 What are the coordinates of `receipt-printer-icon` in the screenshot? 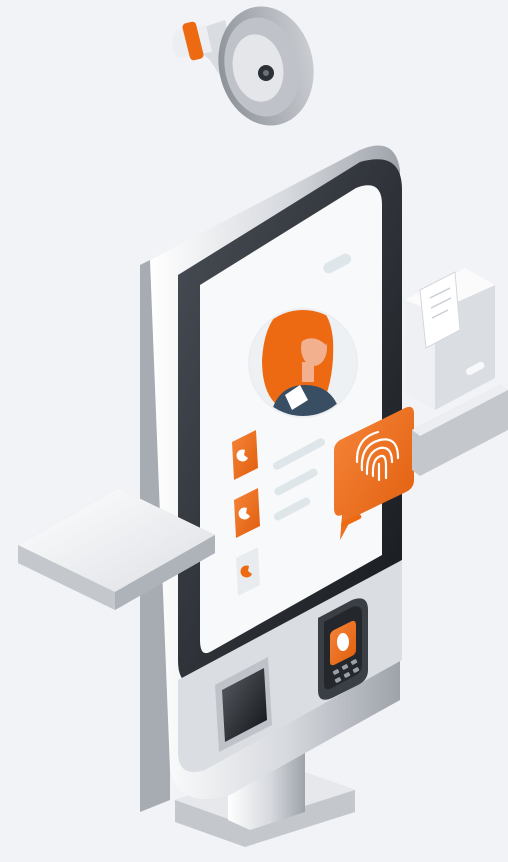 It's located at (456, 372).